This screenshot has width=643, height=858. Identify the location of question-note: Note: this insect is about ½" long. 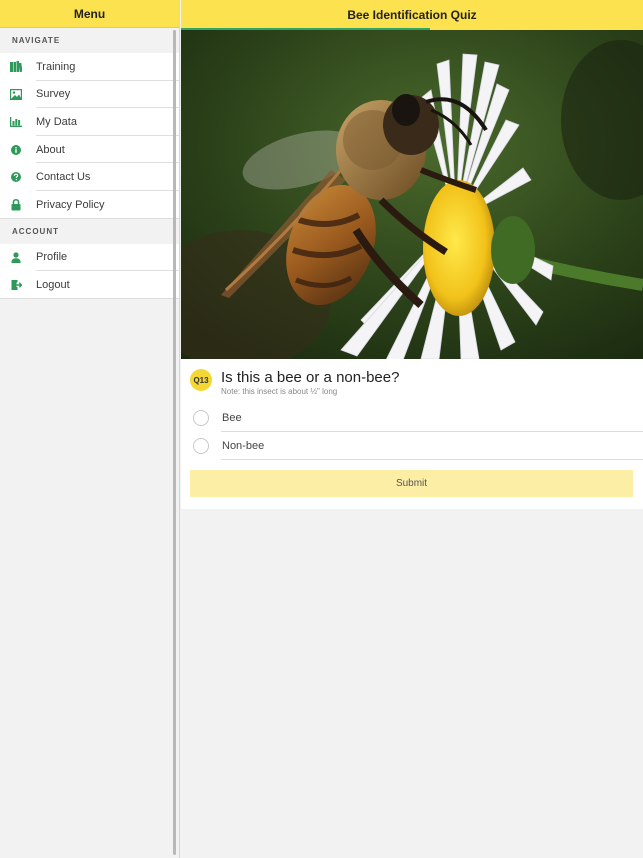
(279, 391).